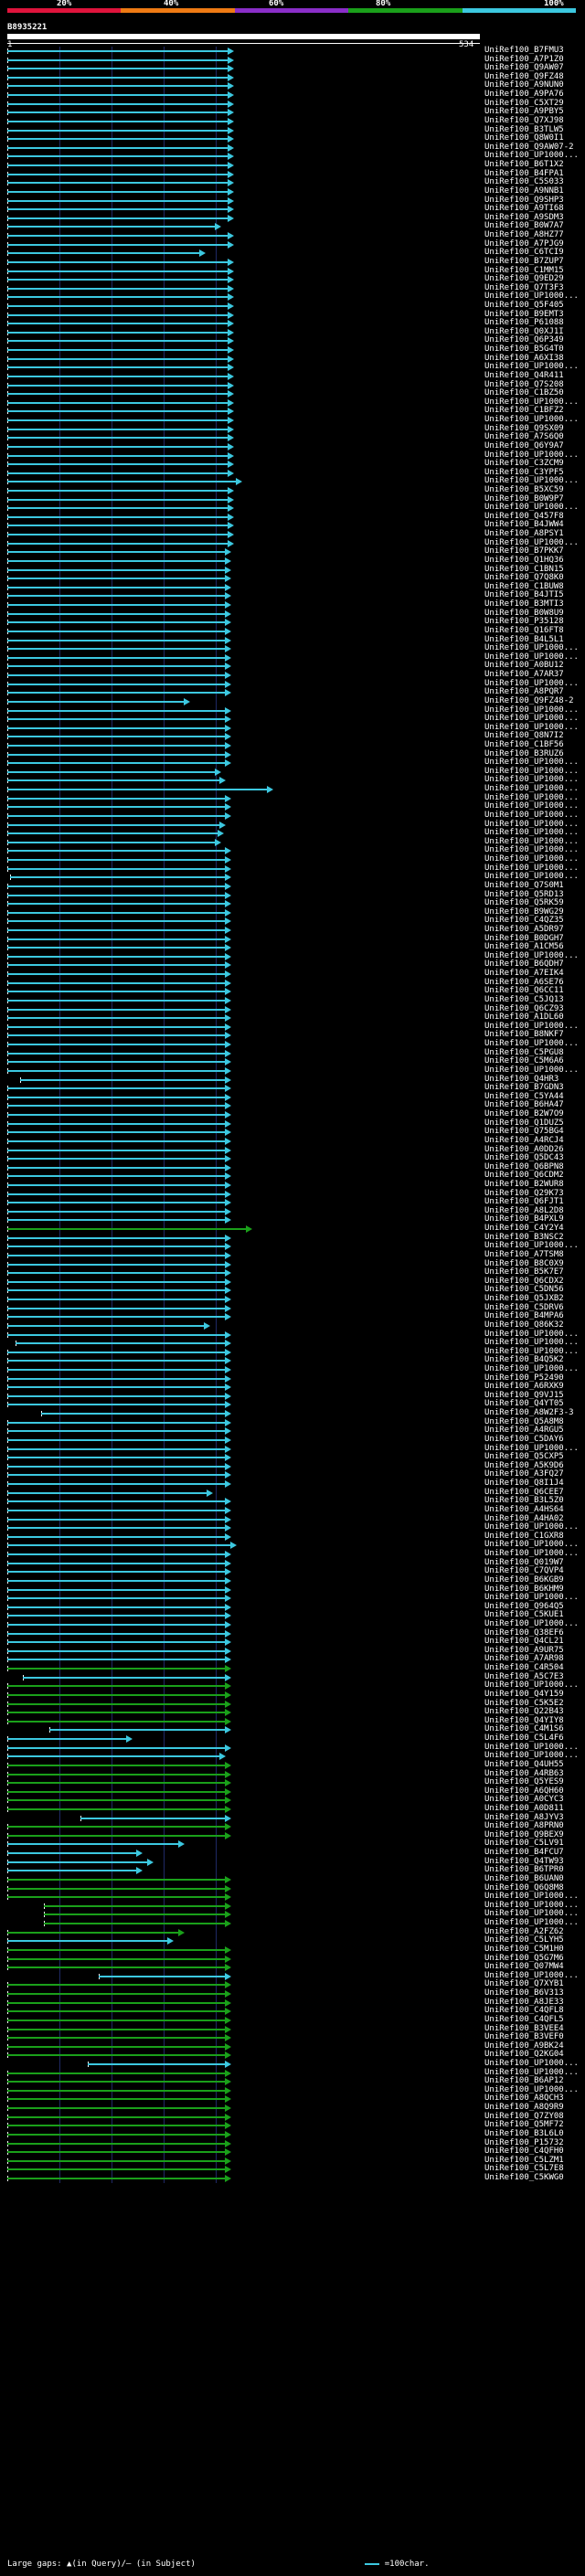 The width and height of the screenshot is (585, 2576). Describe the element at coordinates (293, 1878) in the screenshot. I see `hit-row: UniRef100_B6UAN0` at that location.